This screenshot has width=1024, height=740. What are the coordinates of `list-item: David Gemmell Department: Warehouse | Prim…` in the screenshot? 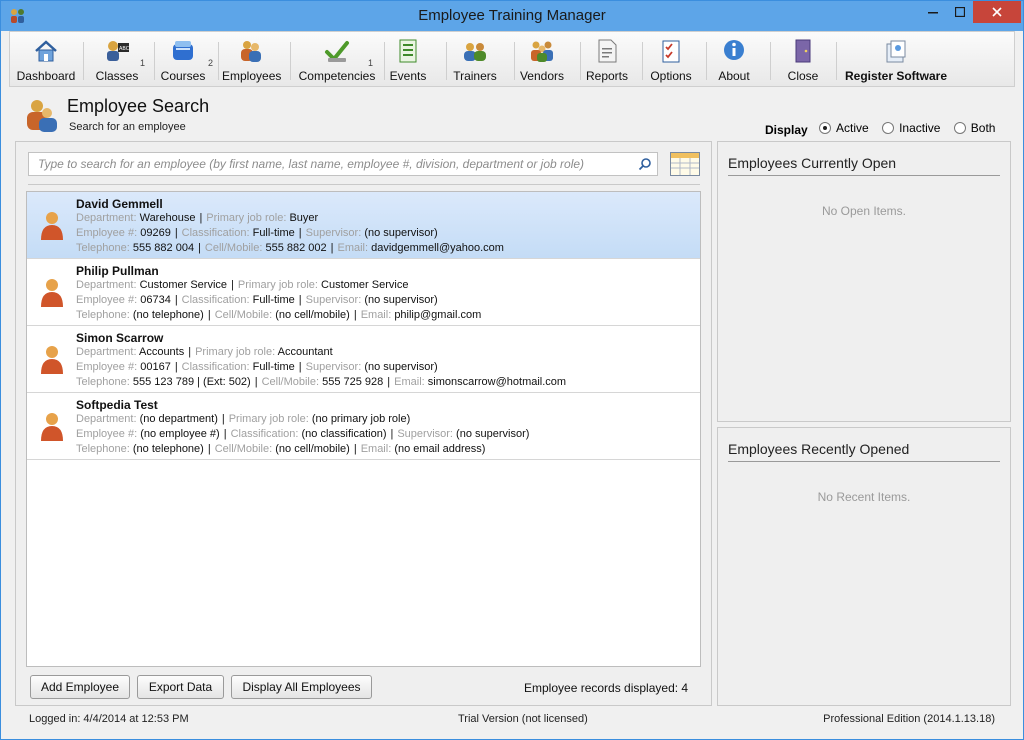 It's located at (363, 225).